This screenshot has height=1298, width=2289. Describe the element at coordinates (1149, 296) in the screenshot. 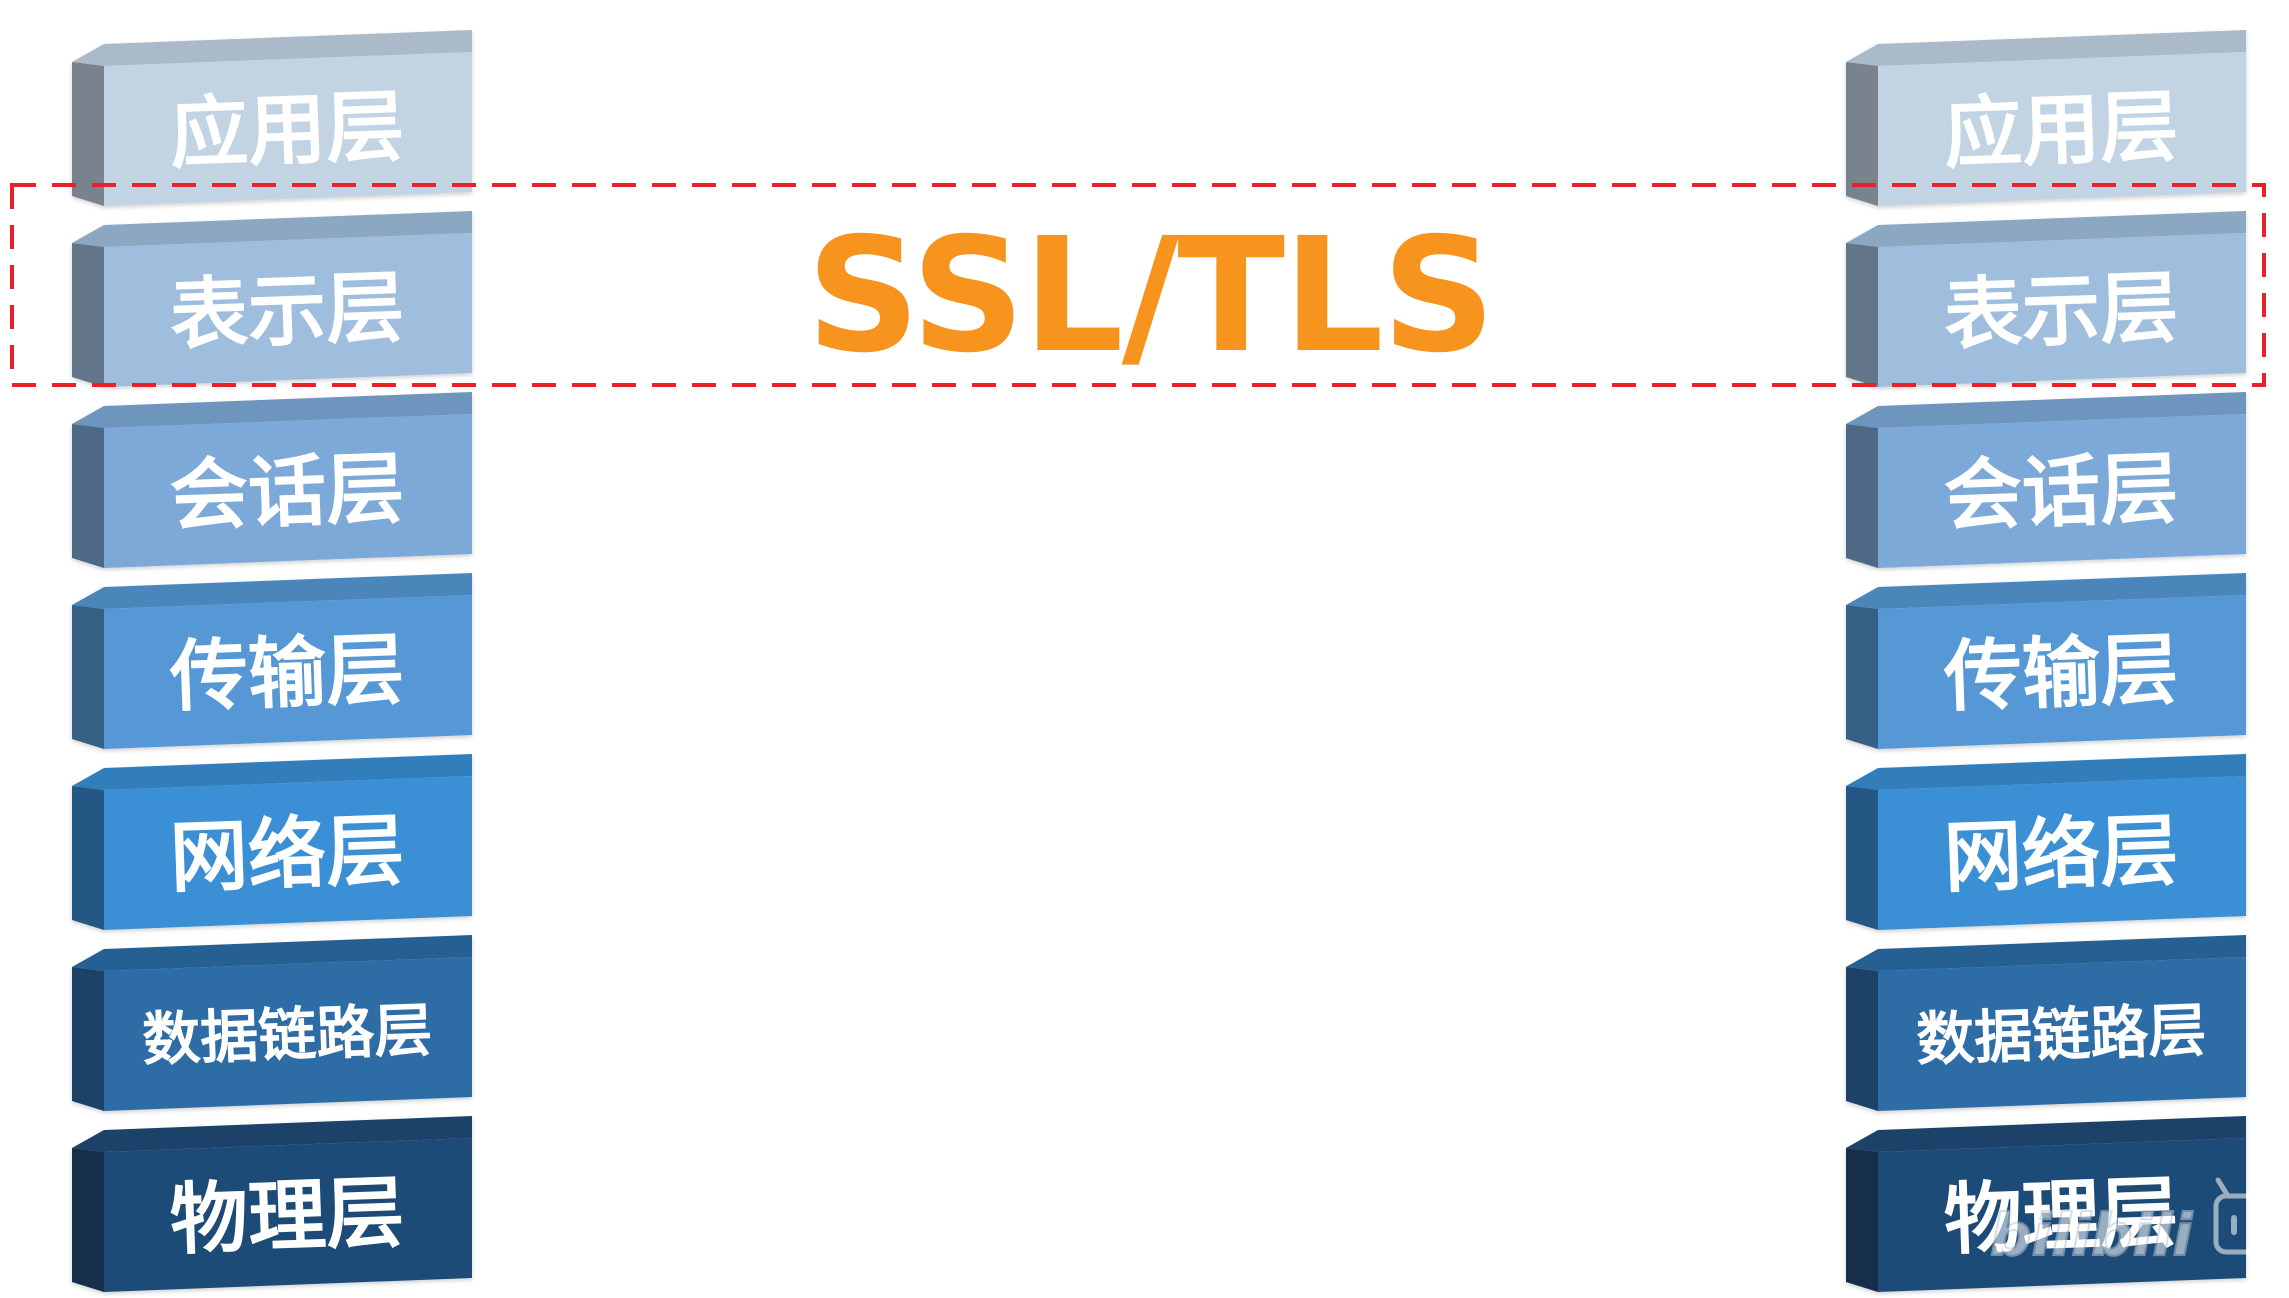

I see `protocol-label: SSL/TLS` at that location.